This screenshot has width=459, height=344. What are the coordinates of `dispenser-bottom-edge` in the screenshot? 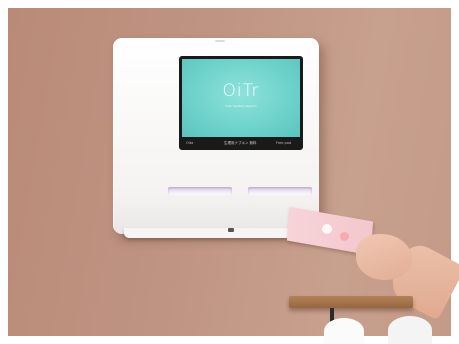 It's located at (217, 233).